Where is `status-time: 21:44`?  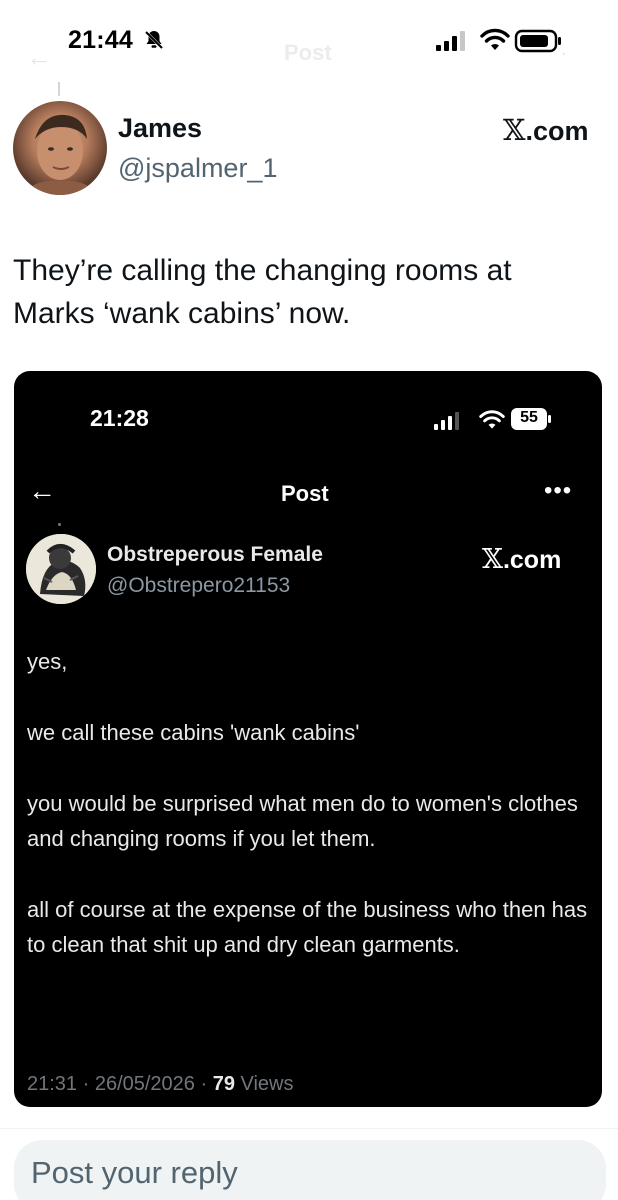
status-time: 21:44 is located at coordinates (100, 40).